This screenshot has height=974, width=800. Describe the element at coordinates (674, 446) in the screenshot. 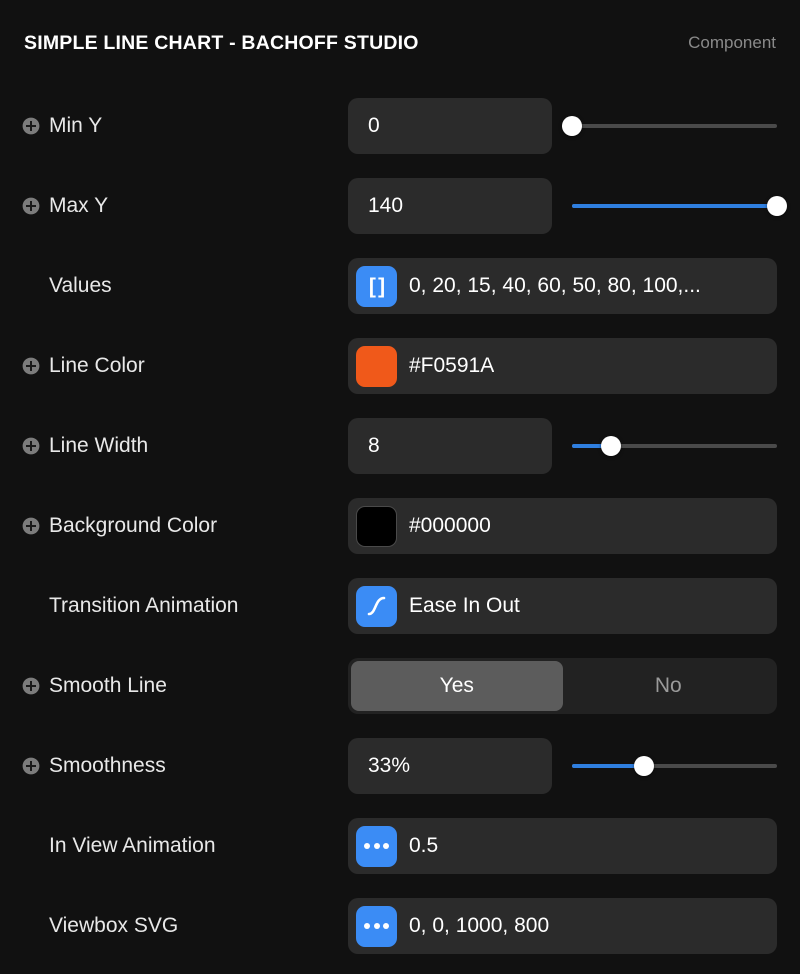

I see `slider-line-width` at that location.